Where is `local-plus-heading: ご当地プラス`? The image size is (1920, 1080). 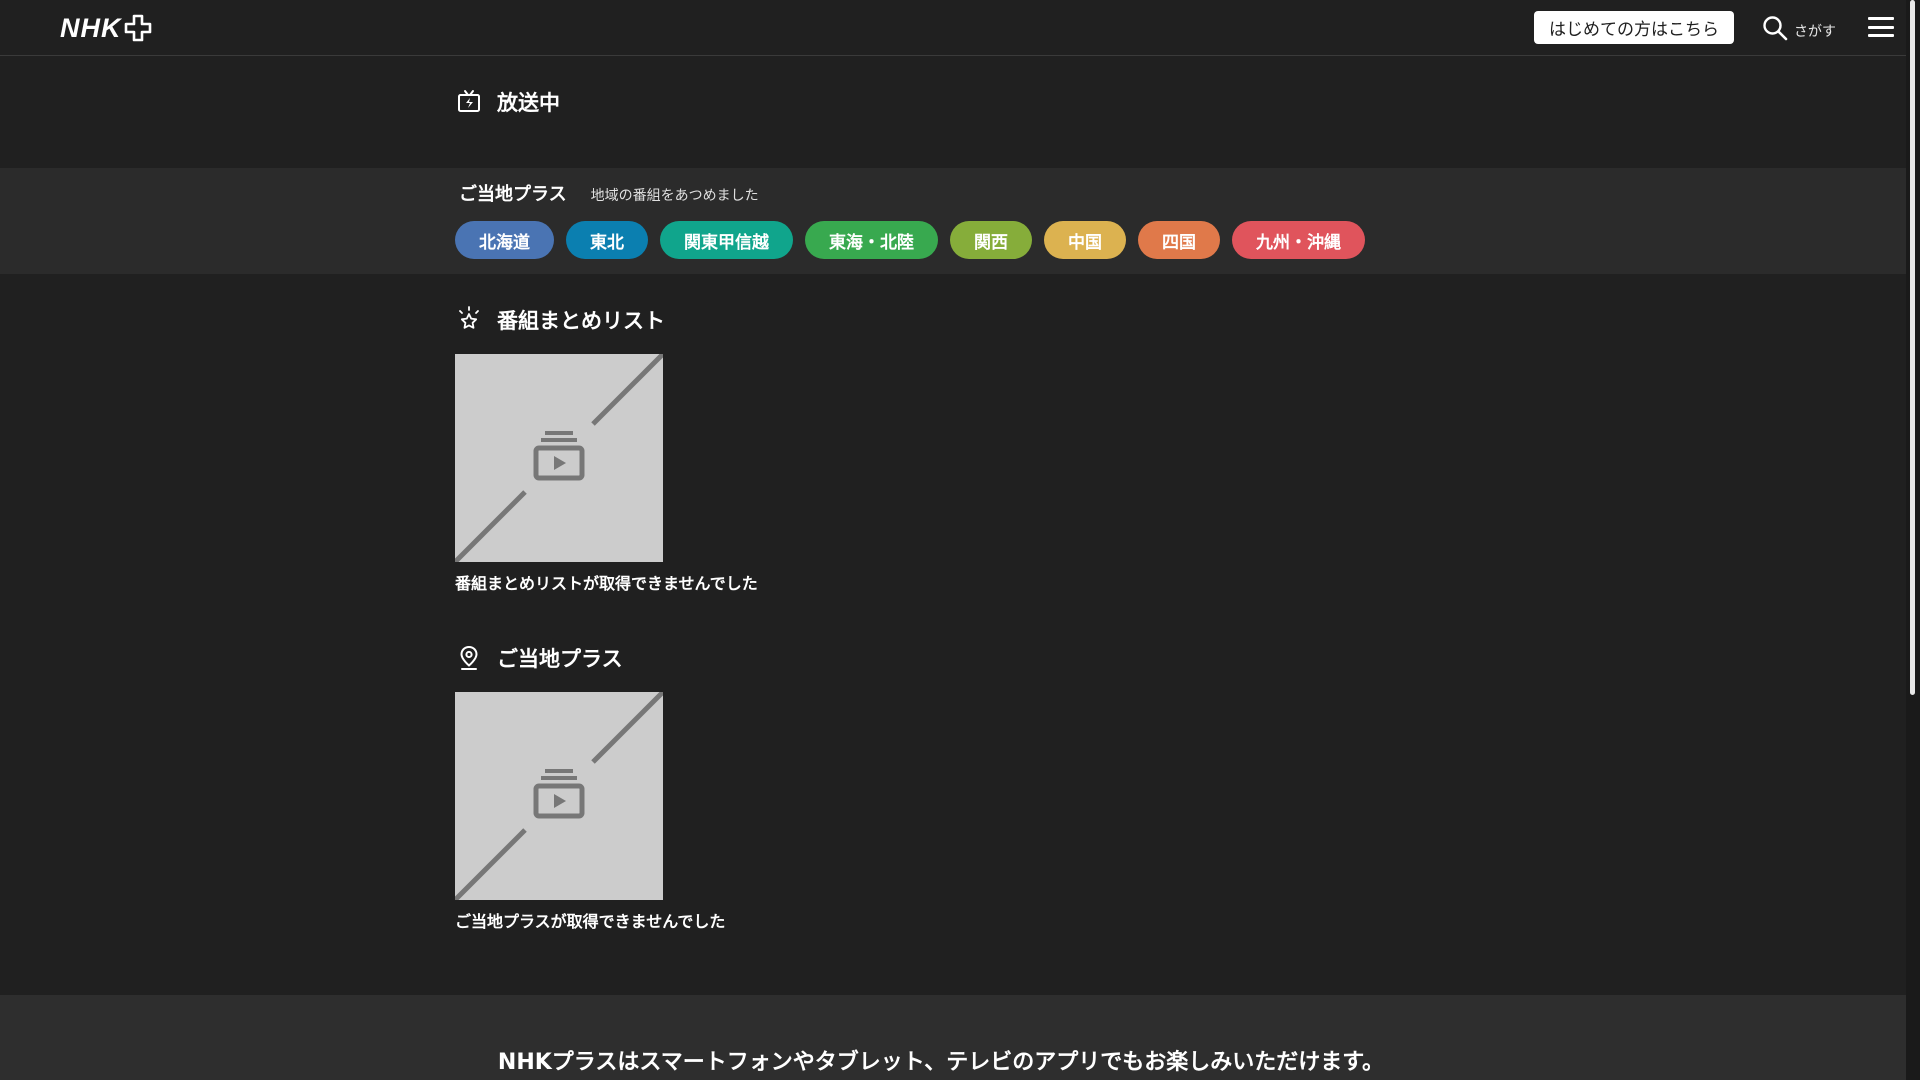 local-plus-heading: ご当地プラス is located at coordinates (539, 658).